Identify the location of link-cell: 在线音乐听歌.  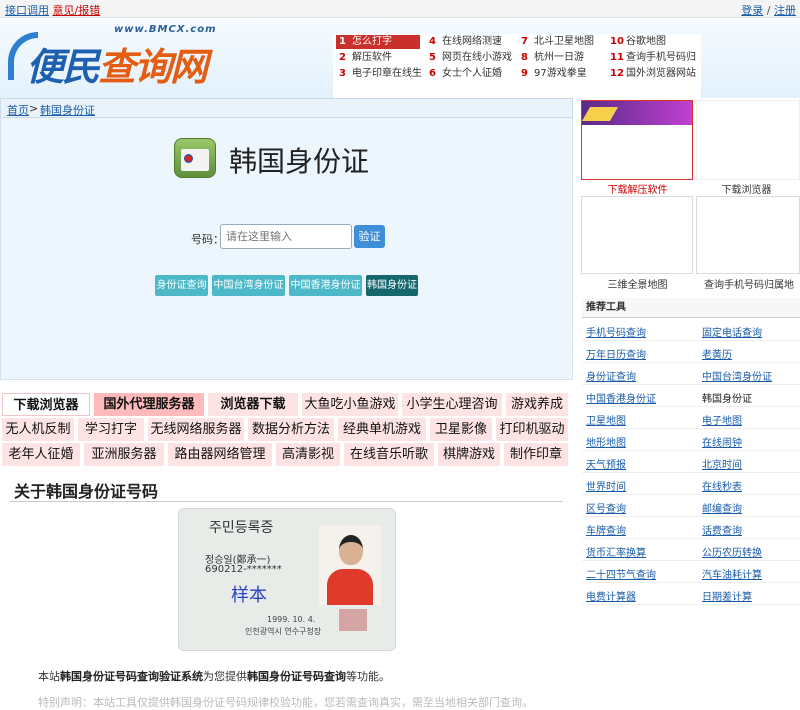
(389, 454).